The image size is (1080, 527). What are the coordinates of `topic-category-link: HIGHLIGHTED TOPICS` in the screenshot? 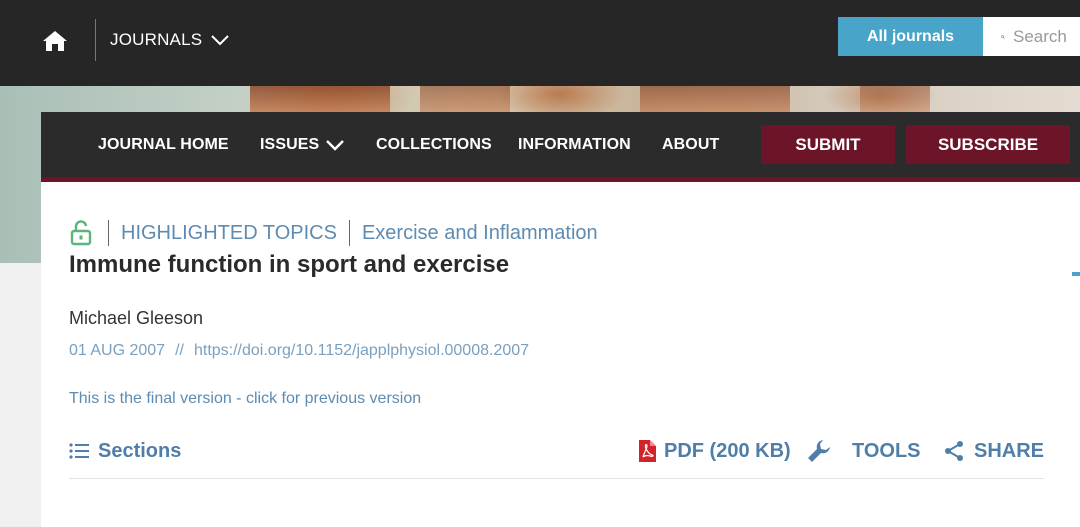 It's located at (229, 233).